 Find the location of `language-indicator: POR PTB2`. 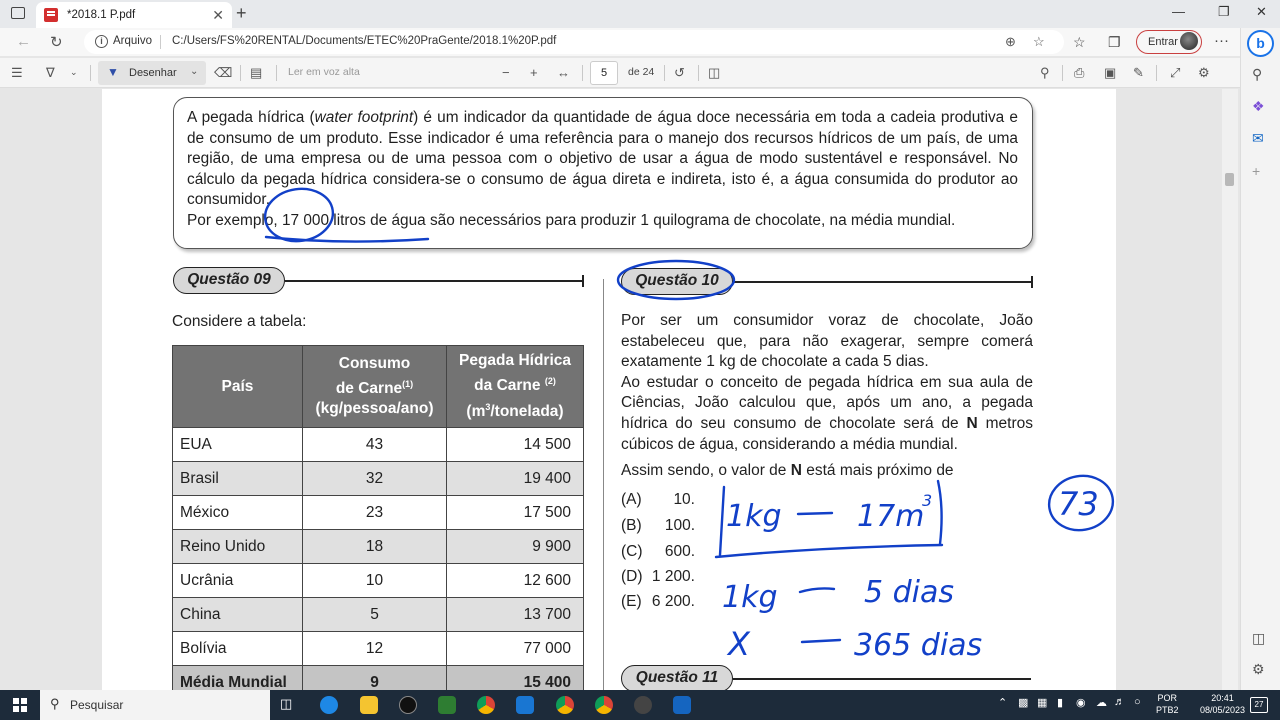

language-indicator: POR PTB2 is located at coordinates (1167, 704).